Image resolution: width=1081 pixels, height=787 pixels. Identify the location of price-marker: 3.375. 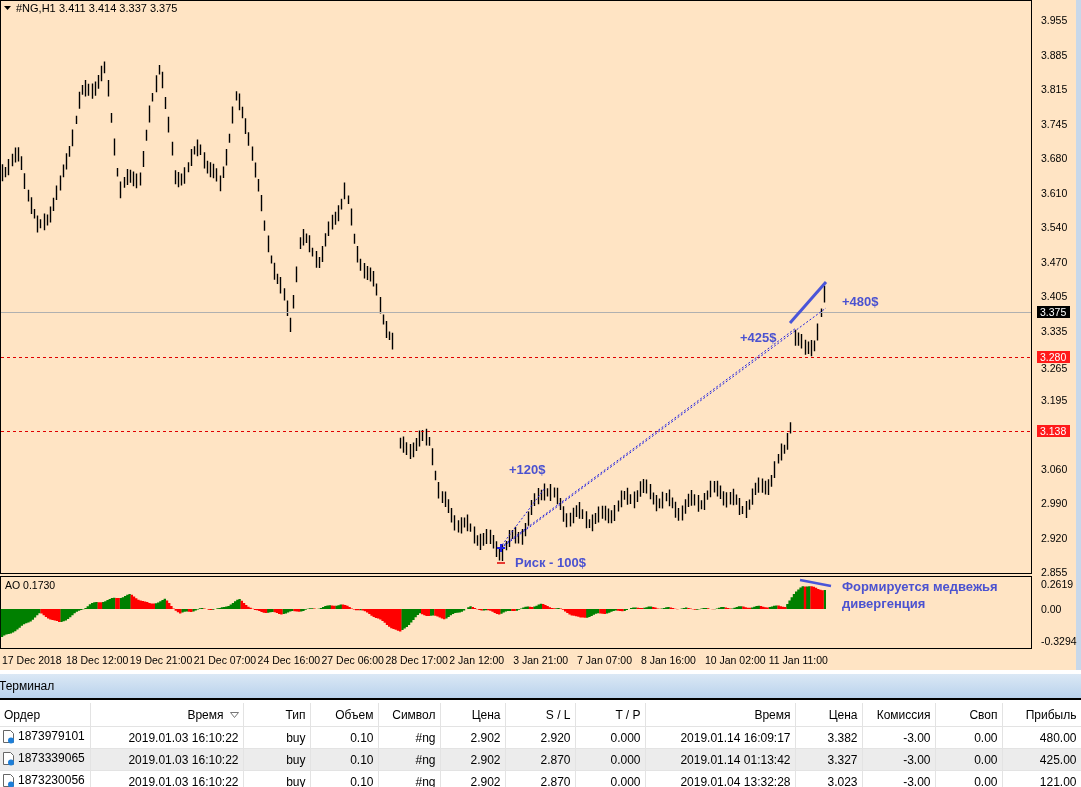
(1053, 312).